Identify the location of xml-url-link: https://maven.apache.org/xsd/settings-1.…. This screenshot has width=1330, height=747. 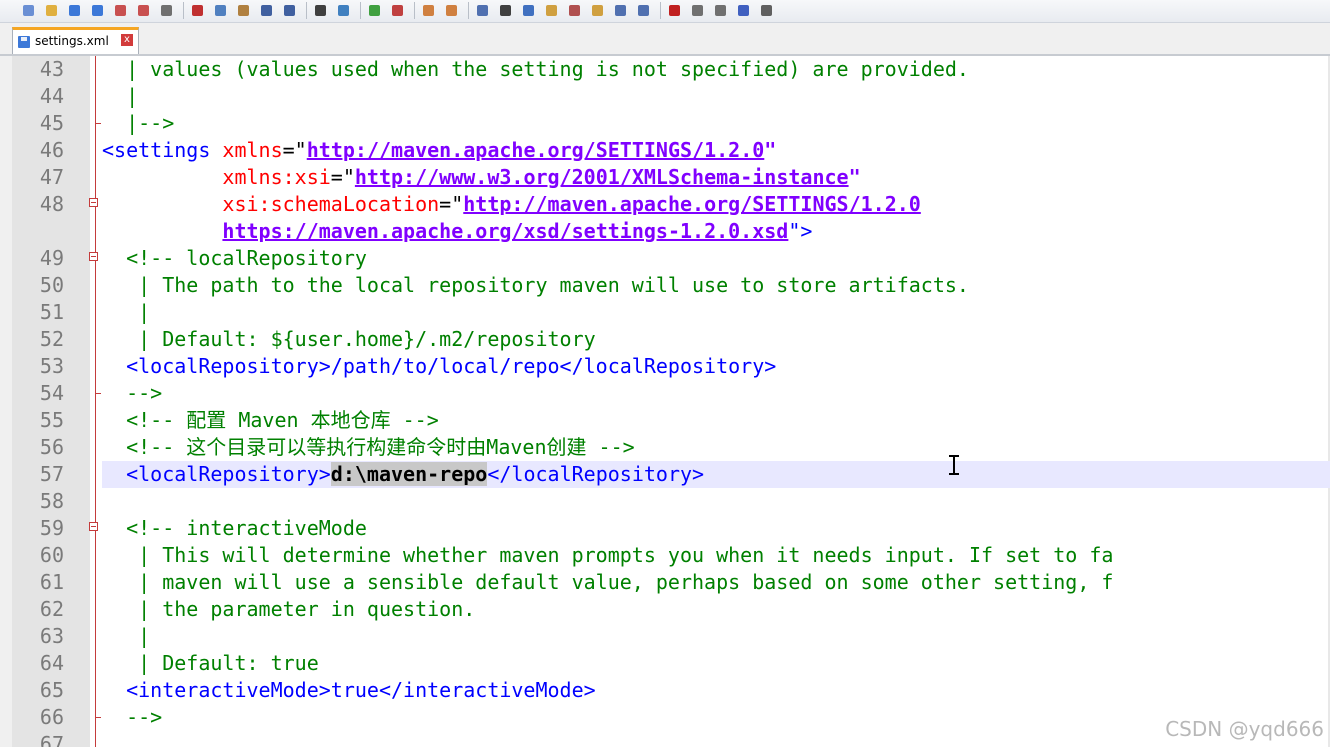
(505, 231).